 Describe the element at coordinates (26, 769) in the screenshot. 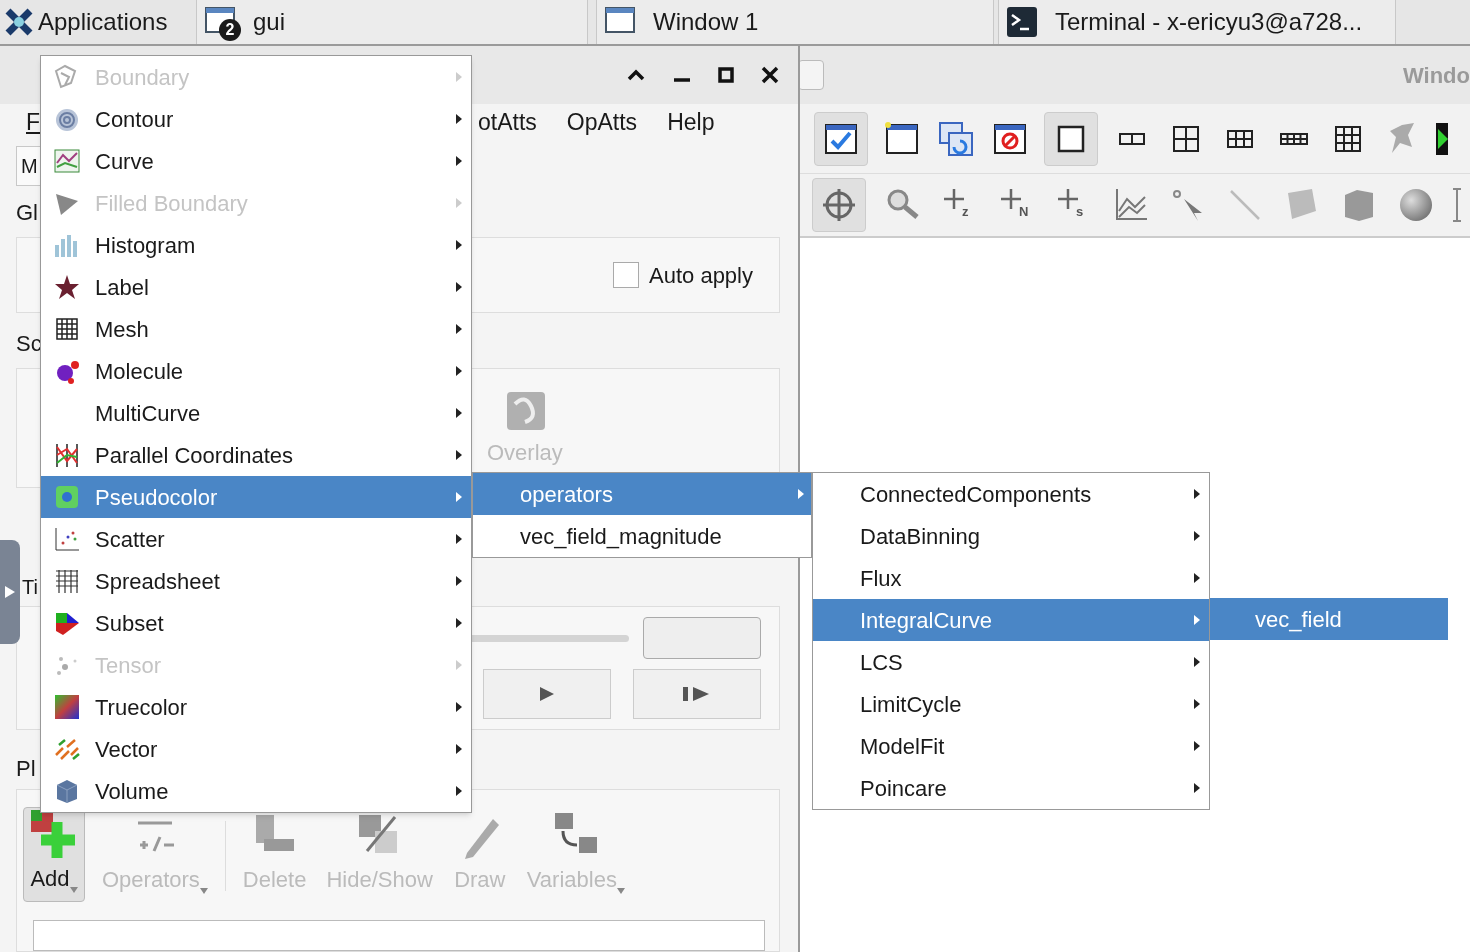

I see `section-label: Pl` at that location.